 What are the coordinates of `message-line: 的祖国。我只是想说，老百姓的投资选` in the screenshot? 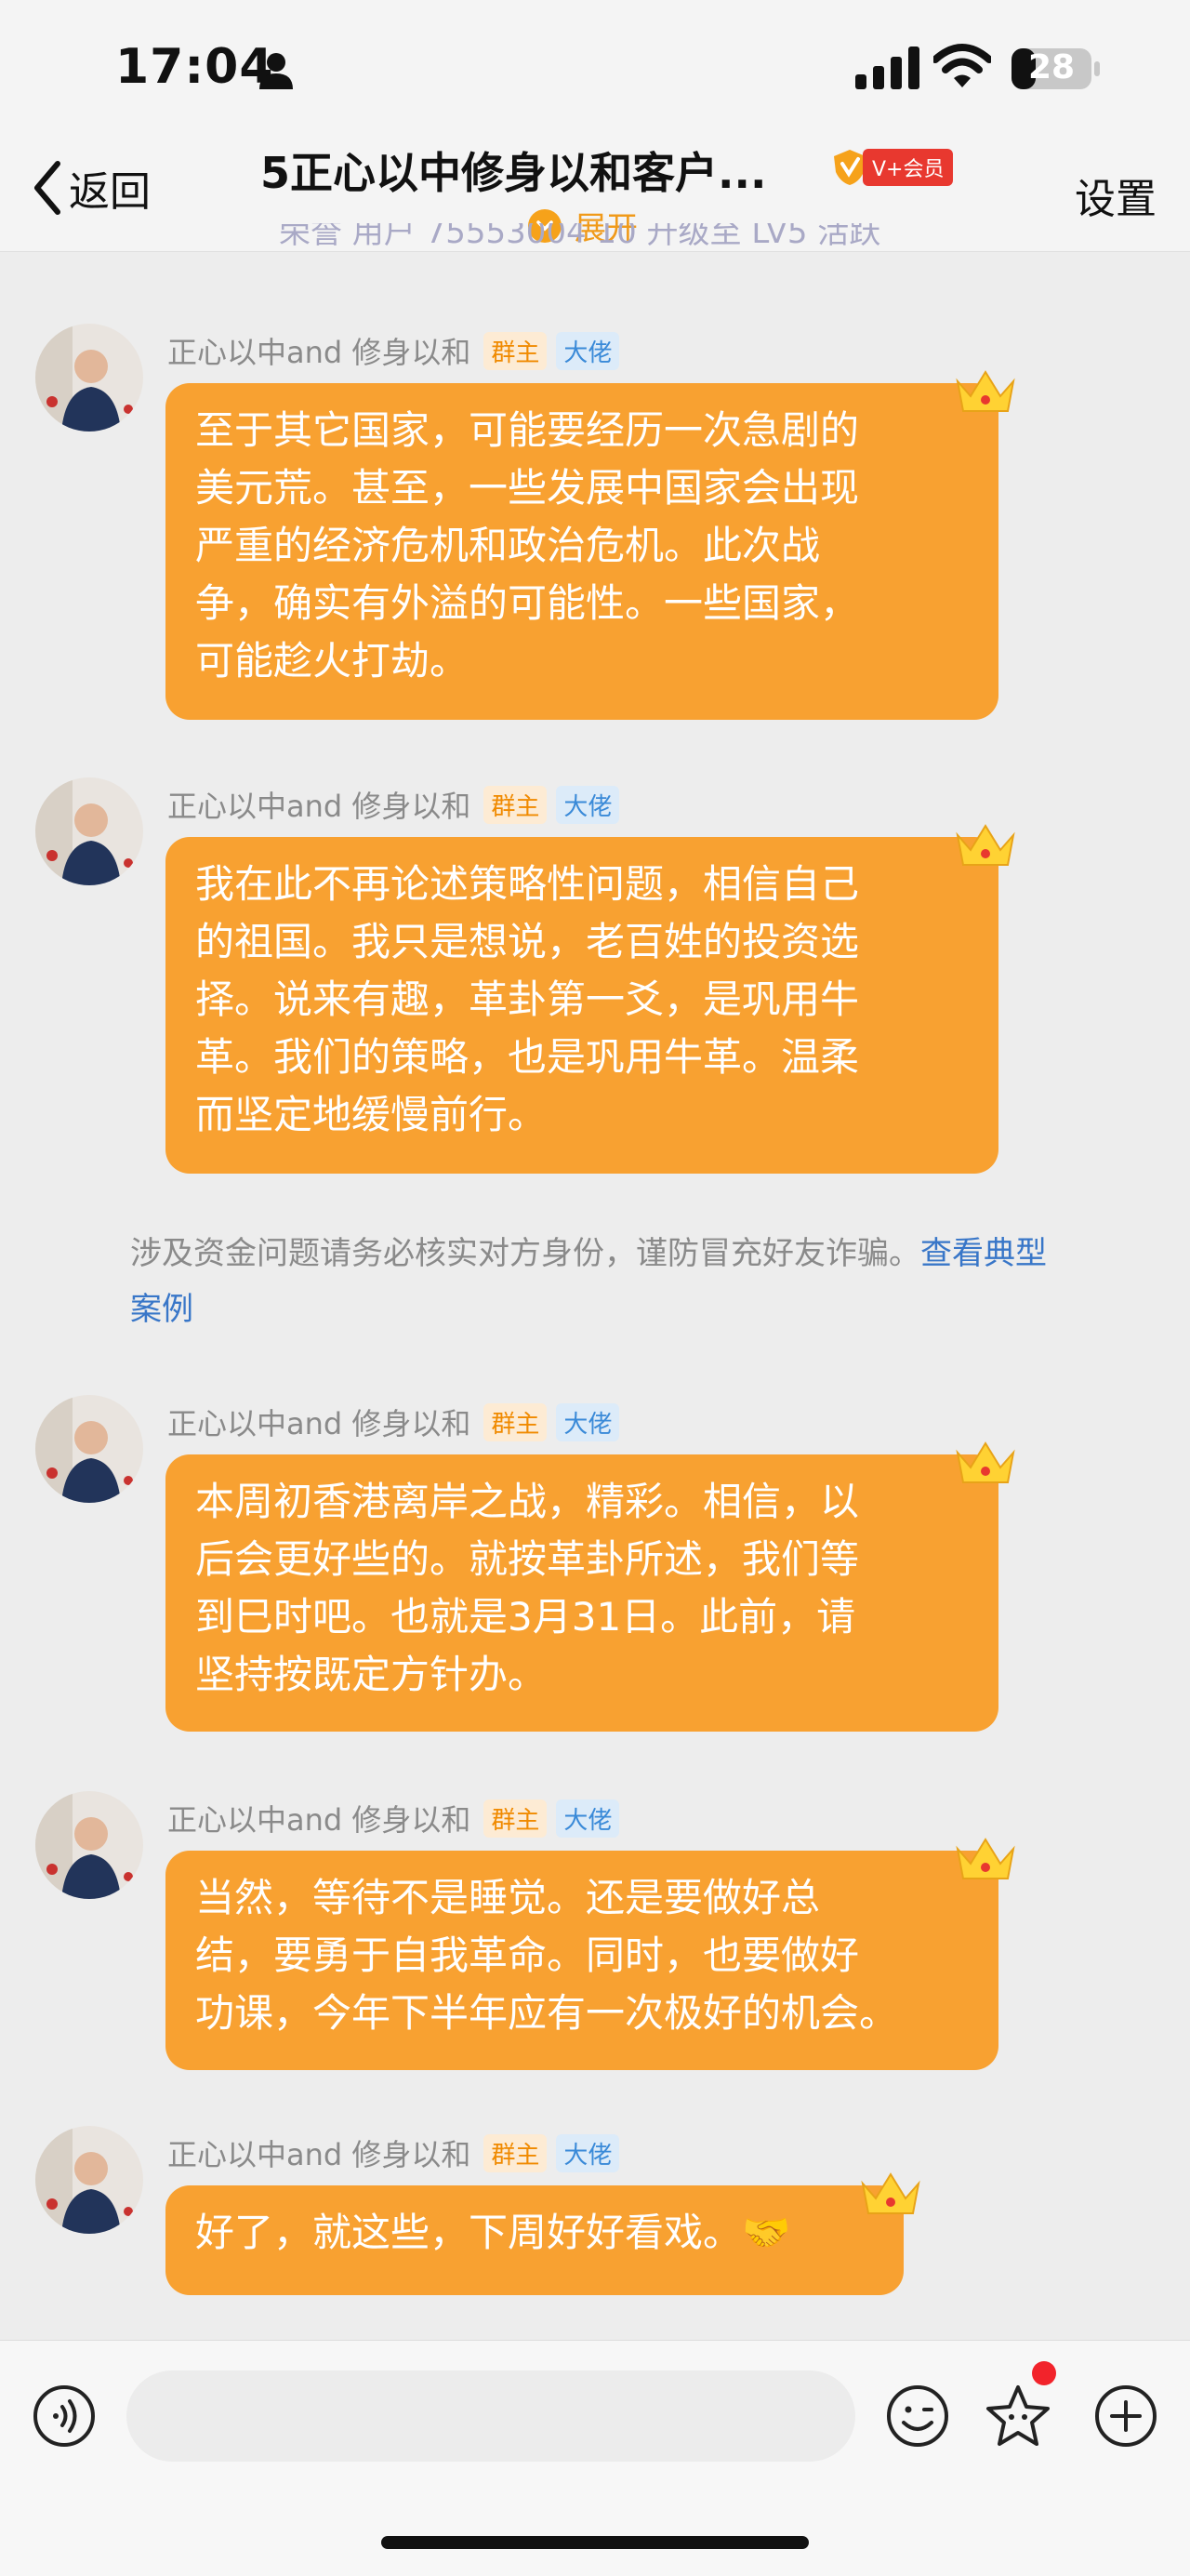 It's located at (527, 941).